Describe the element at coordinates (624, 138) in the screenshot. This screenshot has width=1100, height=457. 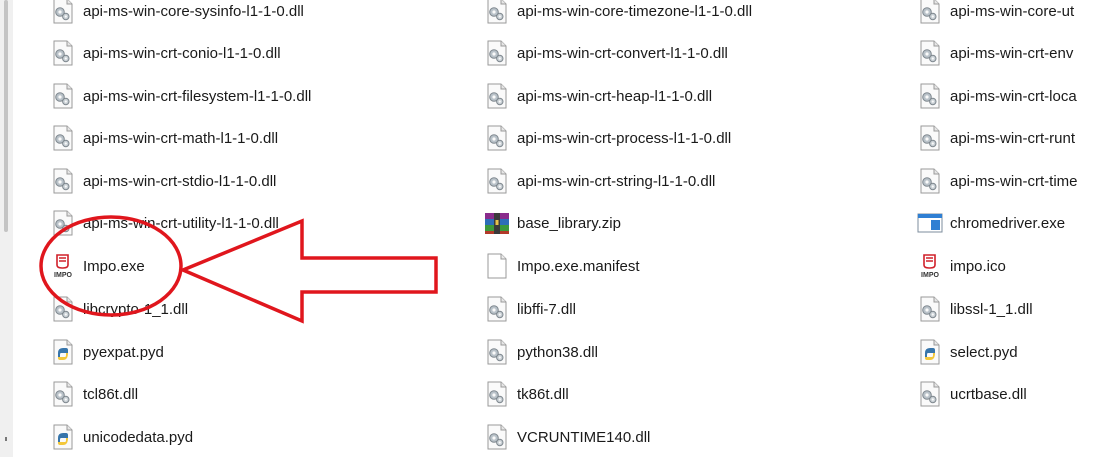
I see `file-name: api-ms-win-crt-process-l1-1-0.dll` at that location.